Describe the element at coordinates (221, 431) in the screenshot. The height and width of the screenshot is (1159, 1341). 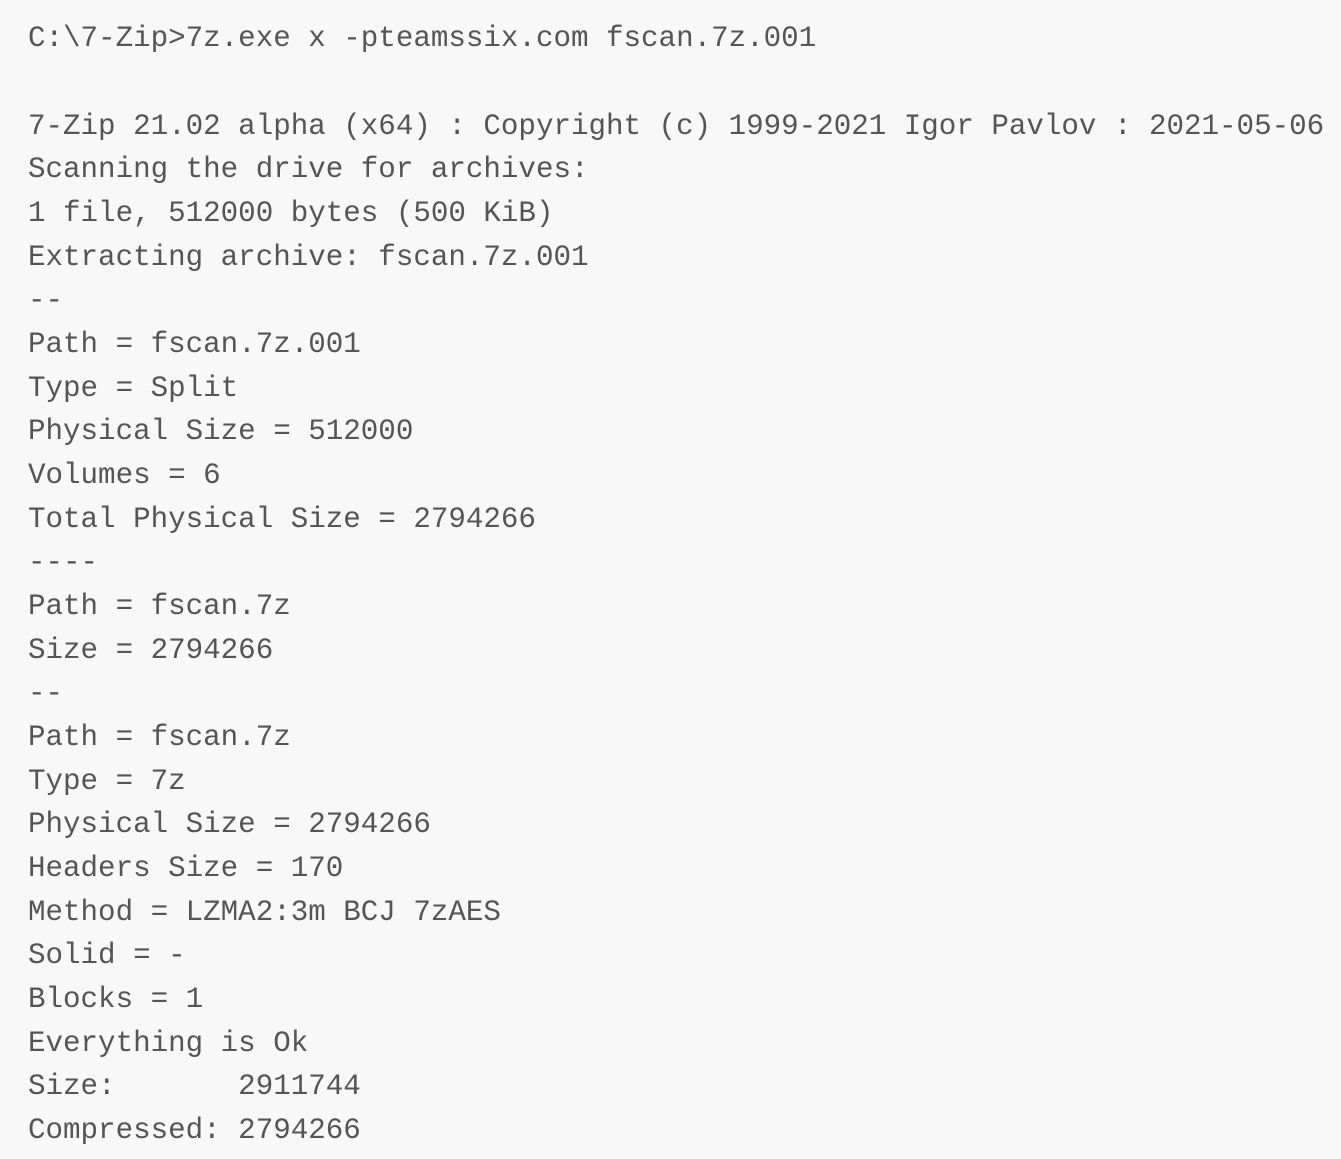
I see `split-physical-size-line: Physical Size = 512000` at that location.